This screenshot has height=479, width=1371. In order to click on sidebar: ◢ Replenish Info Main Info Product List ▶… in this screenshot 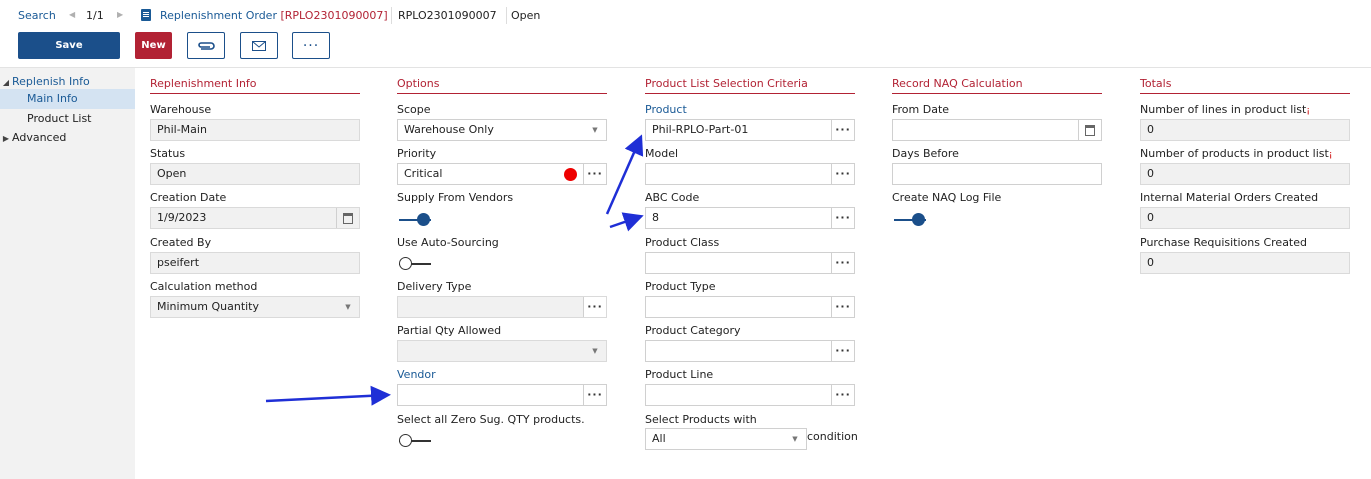, I will do `click(67, 273)`.